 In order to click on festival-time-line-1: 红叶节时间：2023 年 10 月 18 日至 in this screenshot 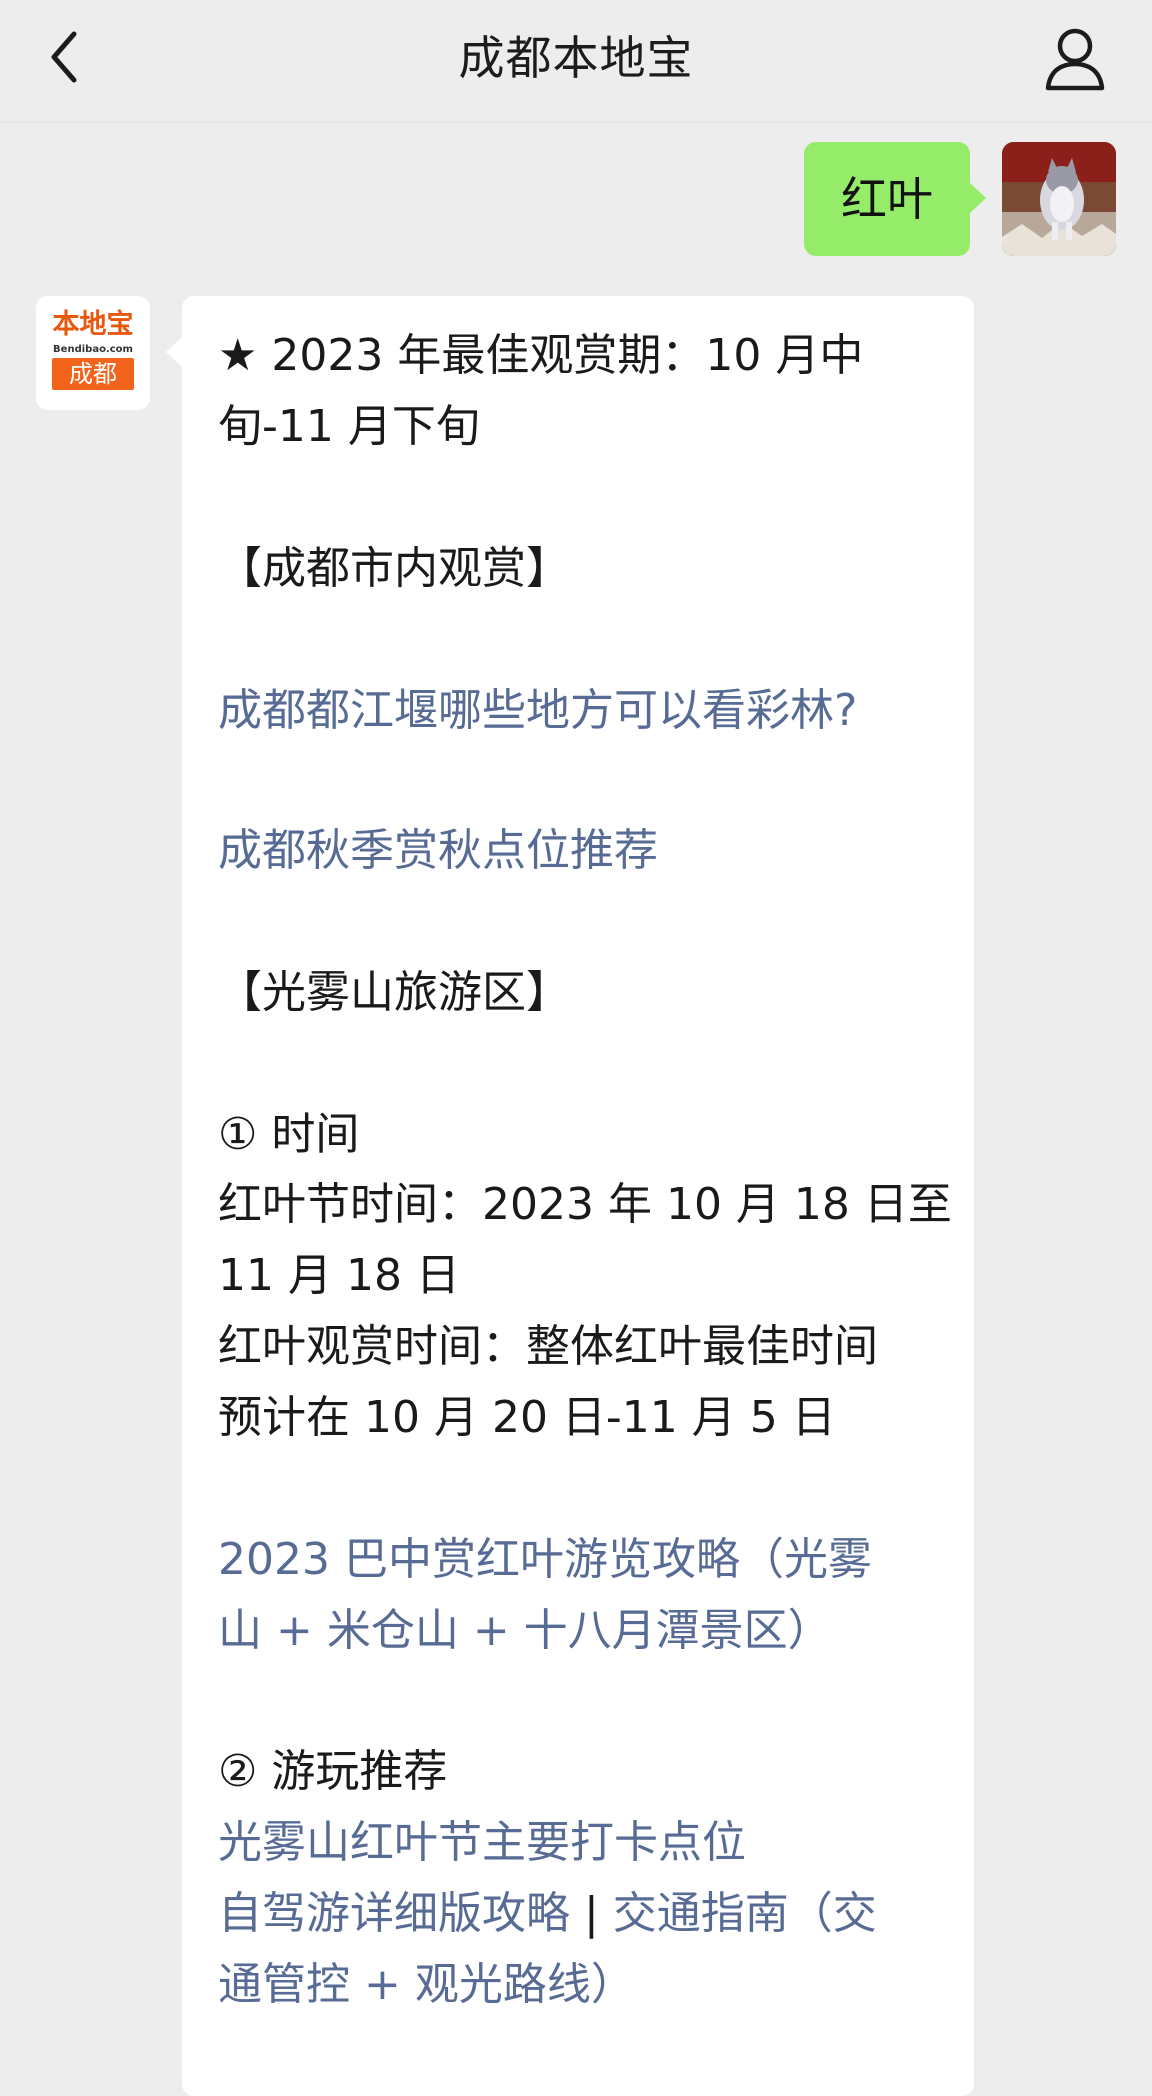, I will do `click(585, 1204)`.